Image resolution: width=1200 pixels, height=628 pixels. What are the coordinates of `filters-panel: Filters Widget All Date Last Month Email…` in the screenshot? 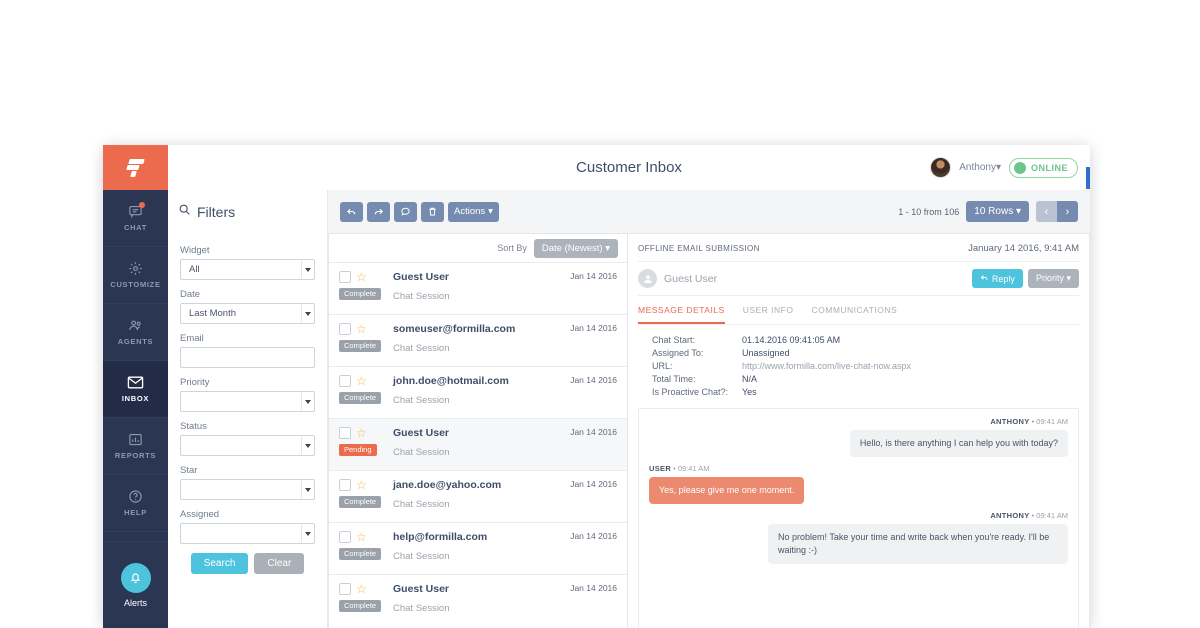 It's located at (248, 409).